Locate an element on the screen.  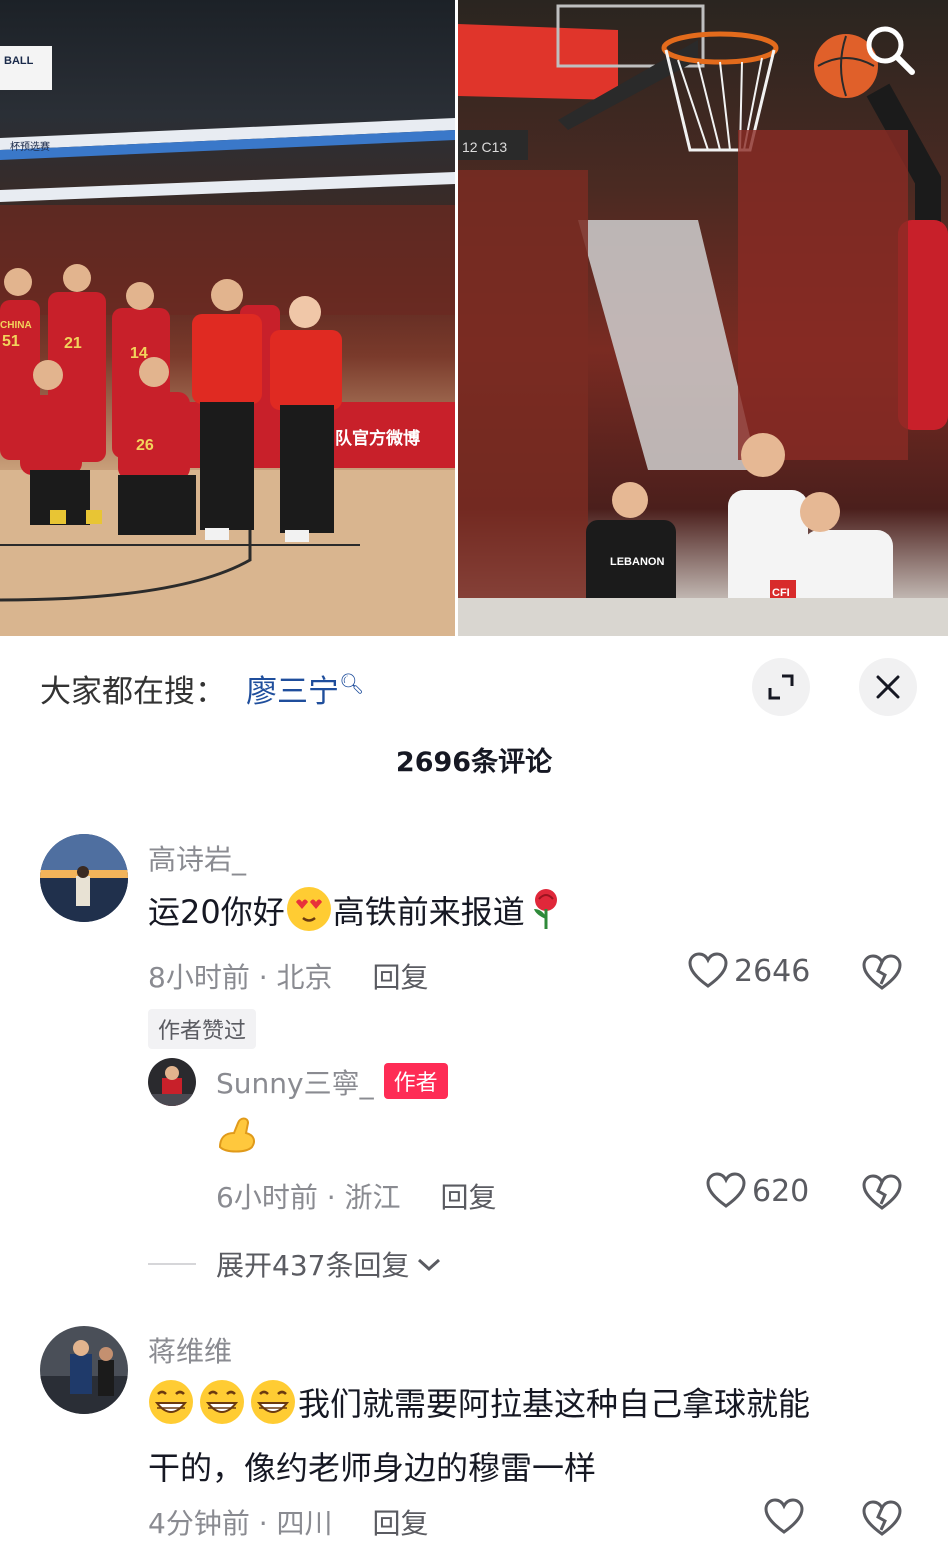
comment-text-line2: 干的，像约老师身边的穆雷一样 is located at coordinates (372, 1468).